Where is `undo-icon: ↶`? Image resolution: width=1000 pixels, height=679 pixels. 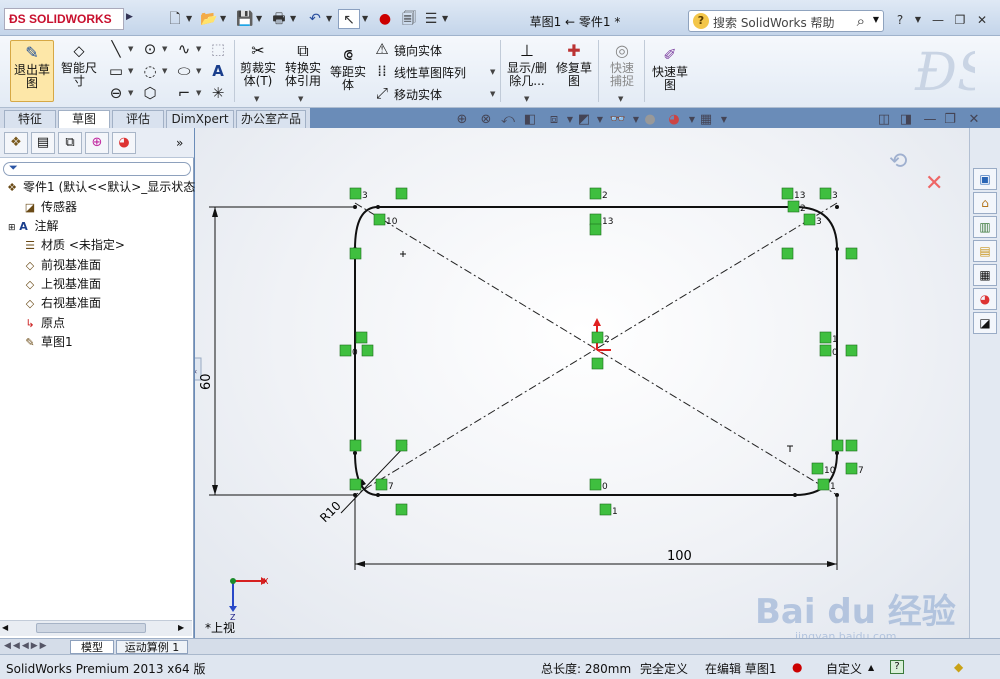
undo-icon: ↶ is located at coordinates (315, 19).